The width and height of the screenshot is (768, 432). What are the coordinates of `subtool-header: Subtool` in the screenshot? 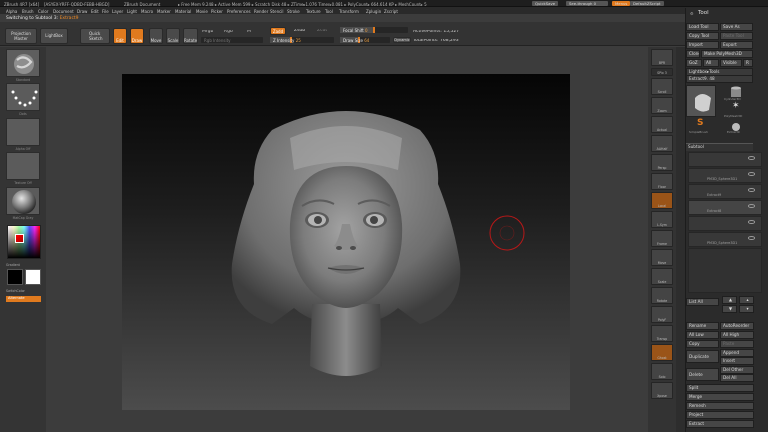 It's located at (719, 147).